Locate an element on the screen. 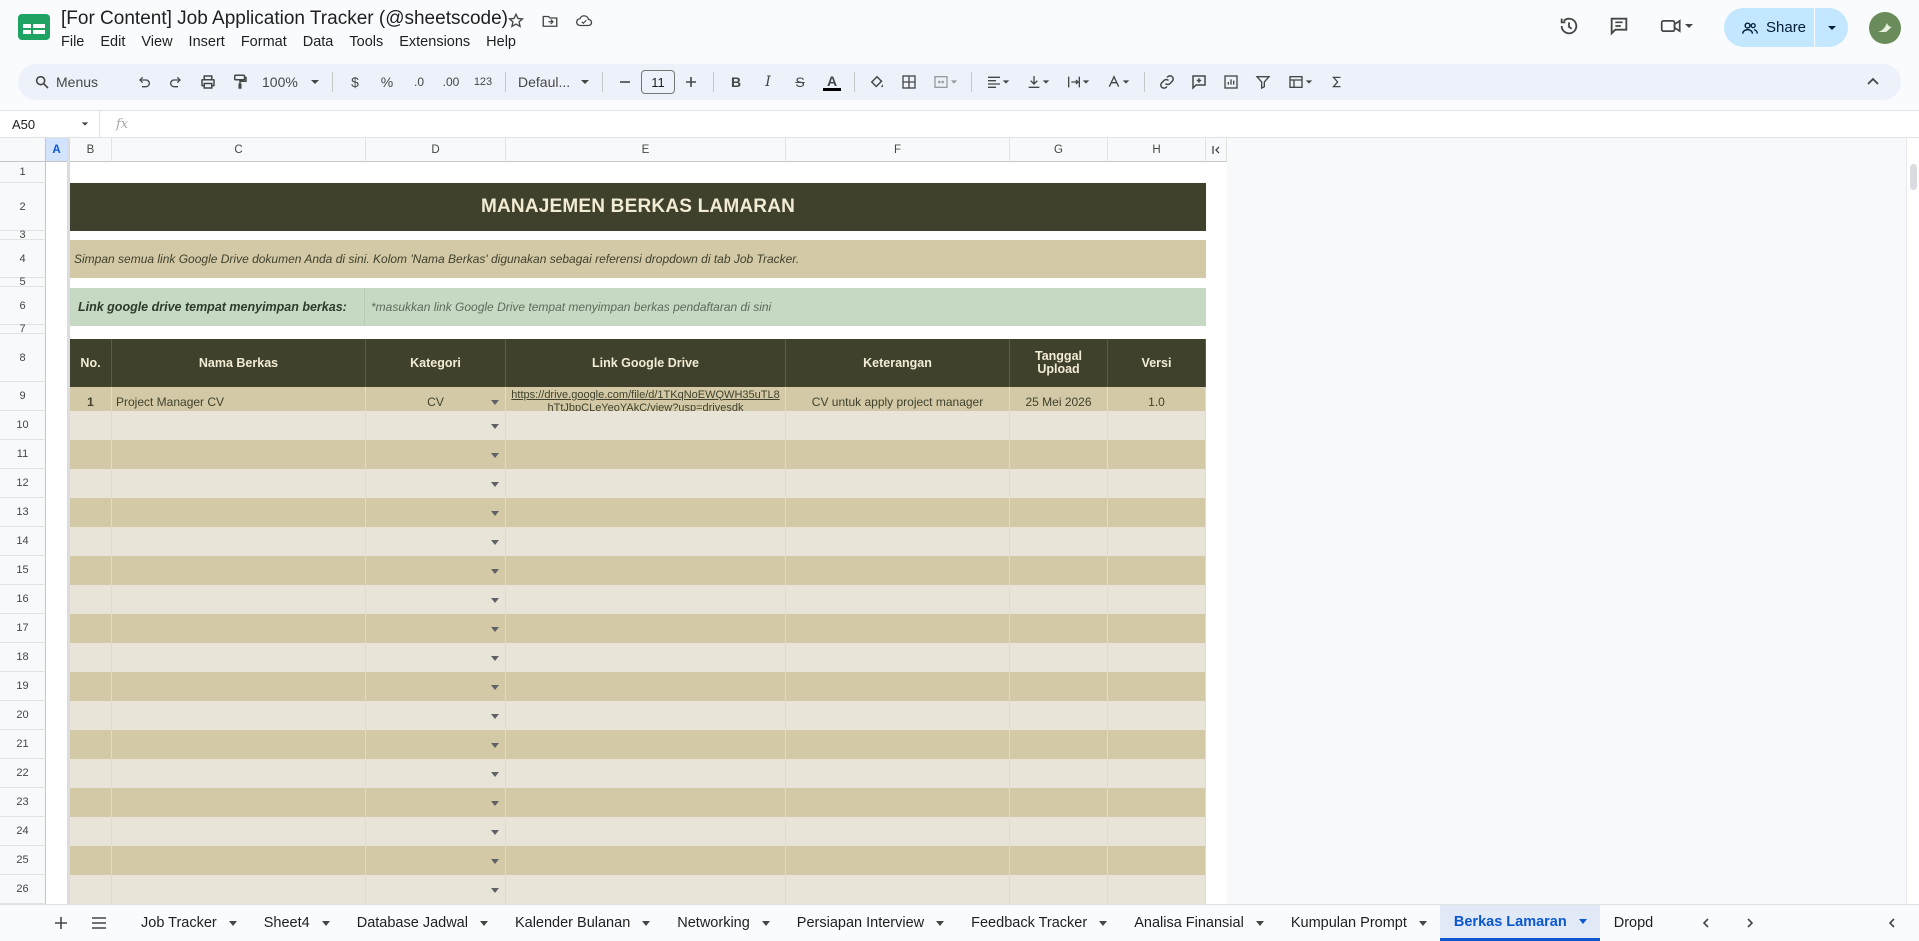 This screenshot has width=1919, height=941. tab-job-tracker: Job Tracker is located at coordinates (188, 923).